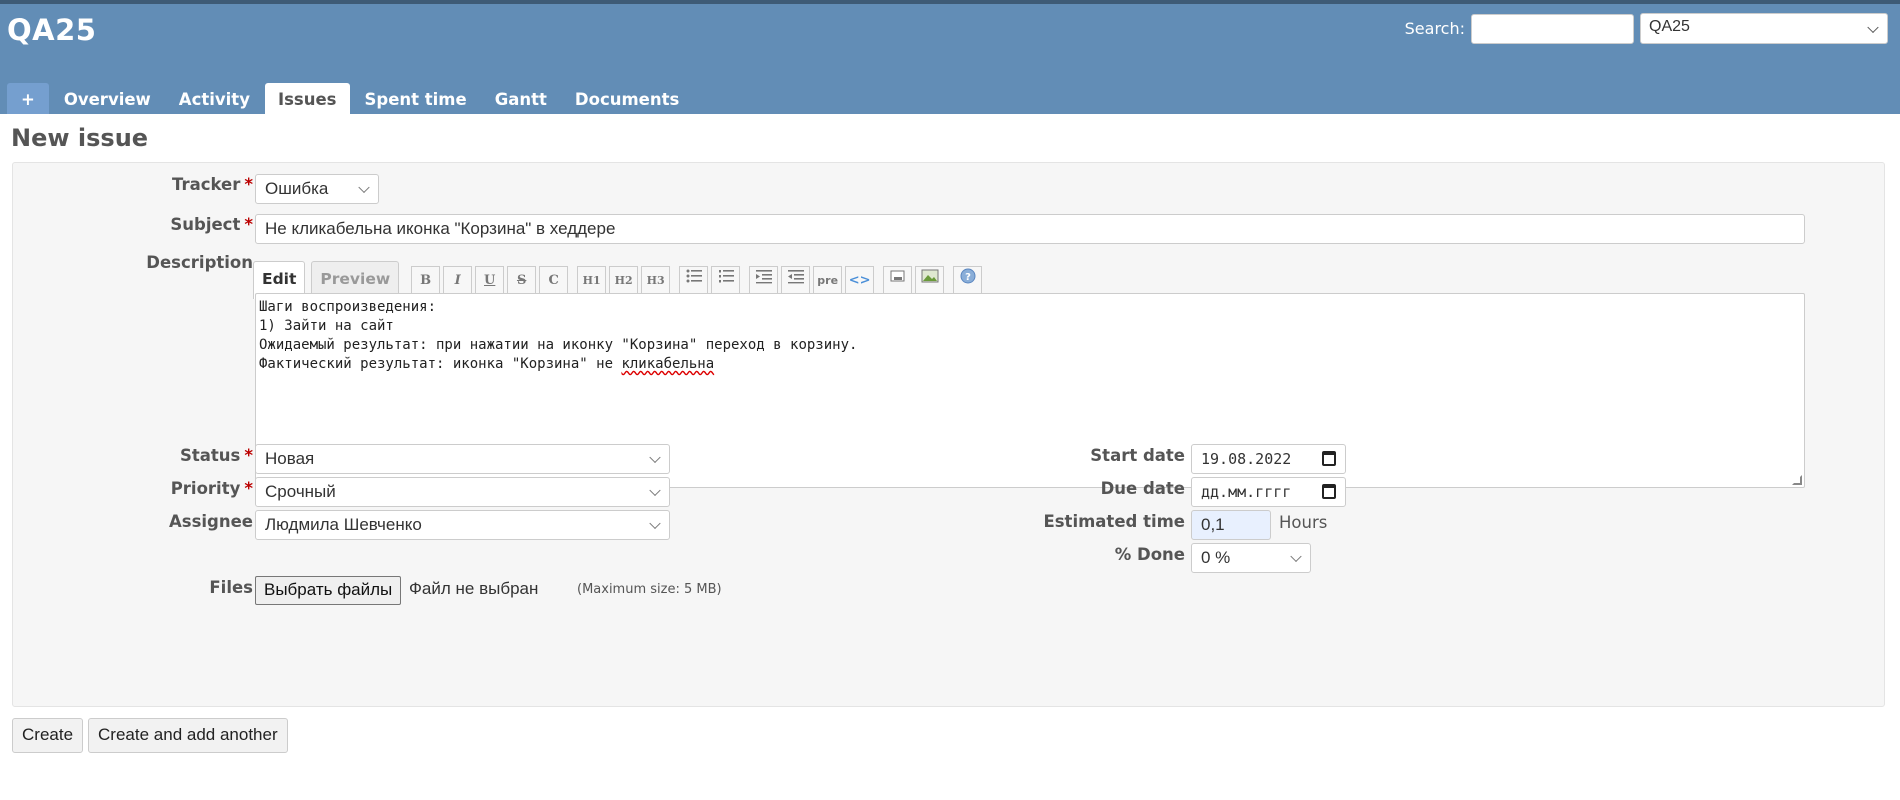 The image size is (1900, 800). Describe the element at coordinates (1303, 522) in the screenshot. I see `hours-unit-label: Hours` at that location.